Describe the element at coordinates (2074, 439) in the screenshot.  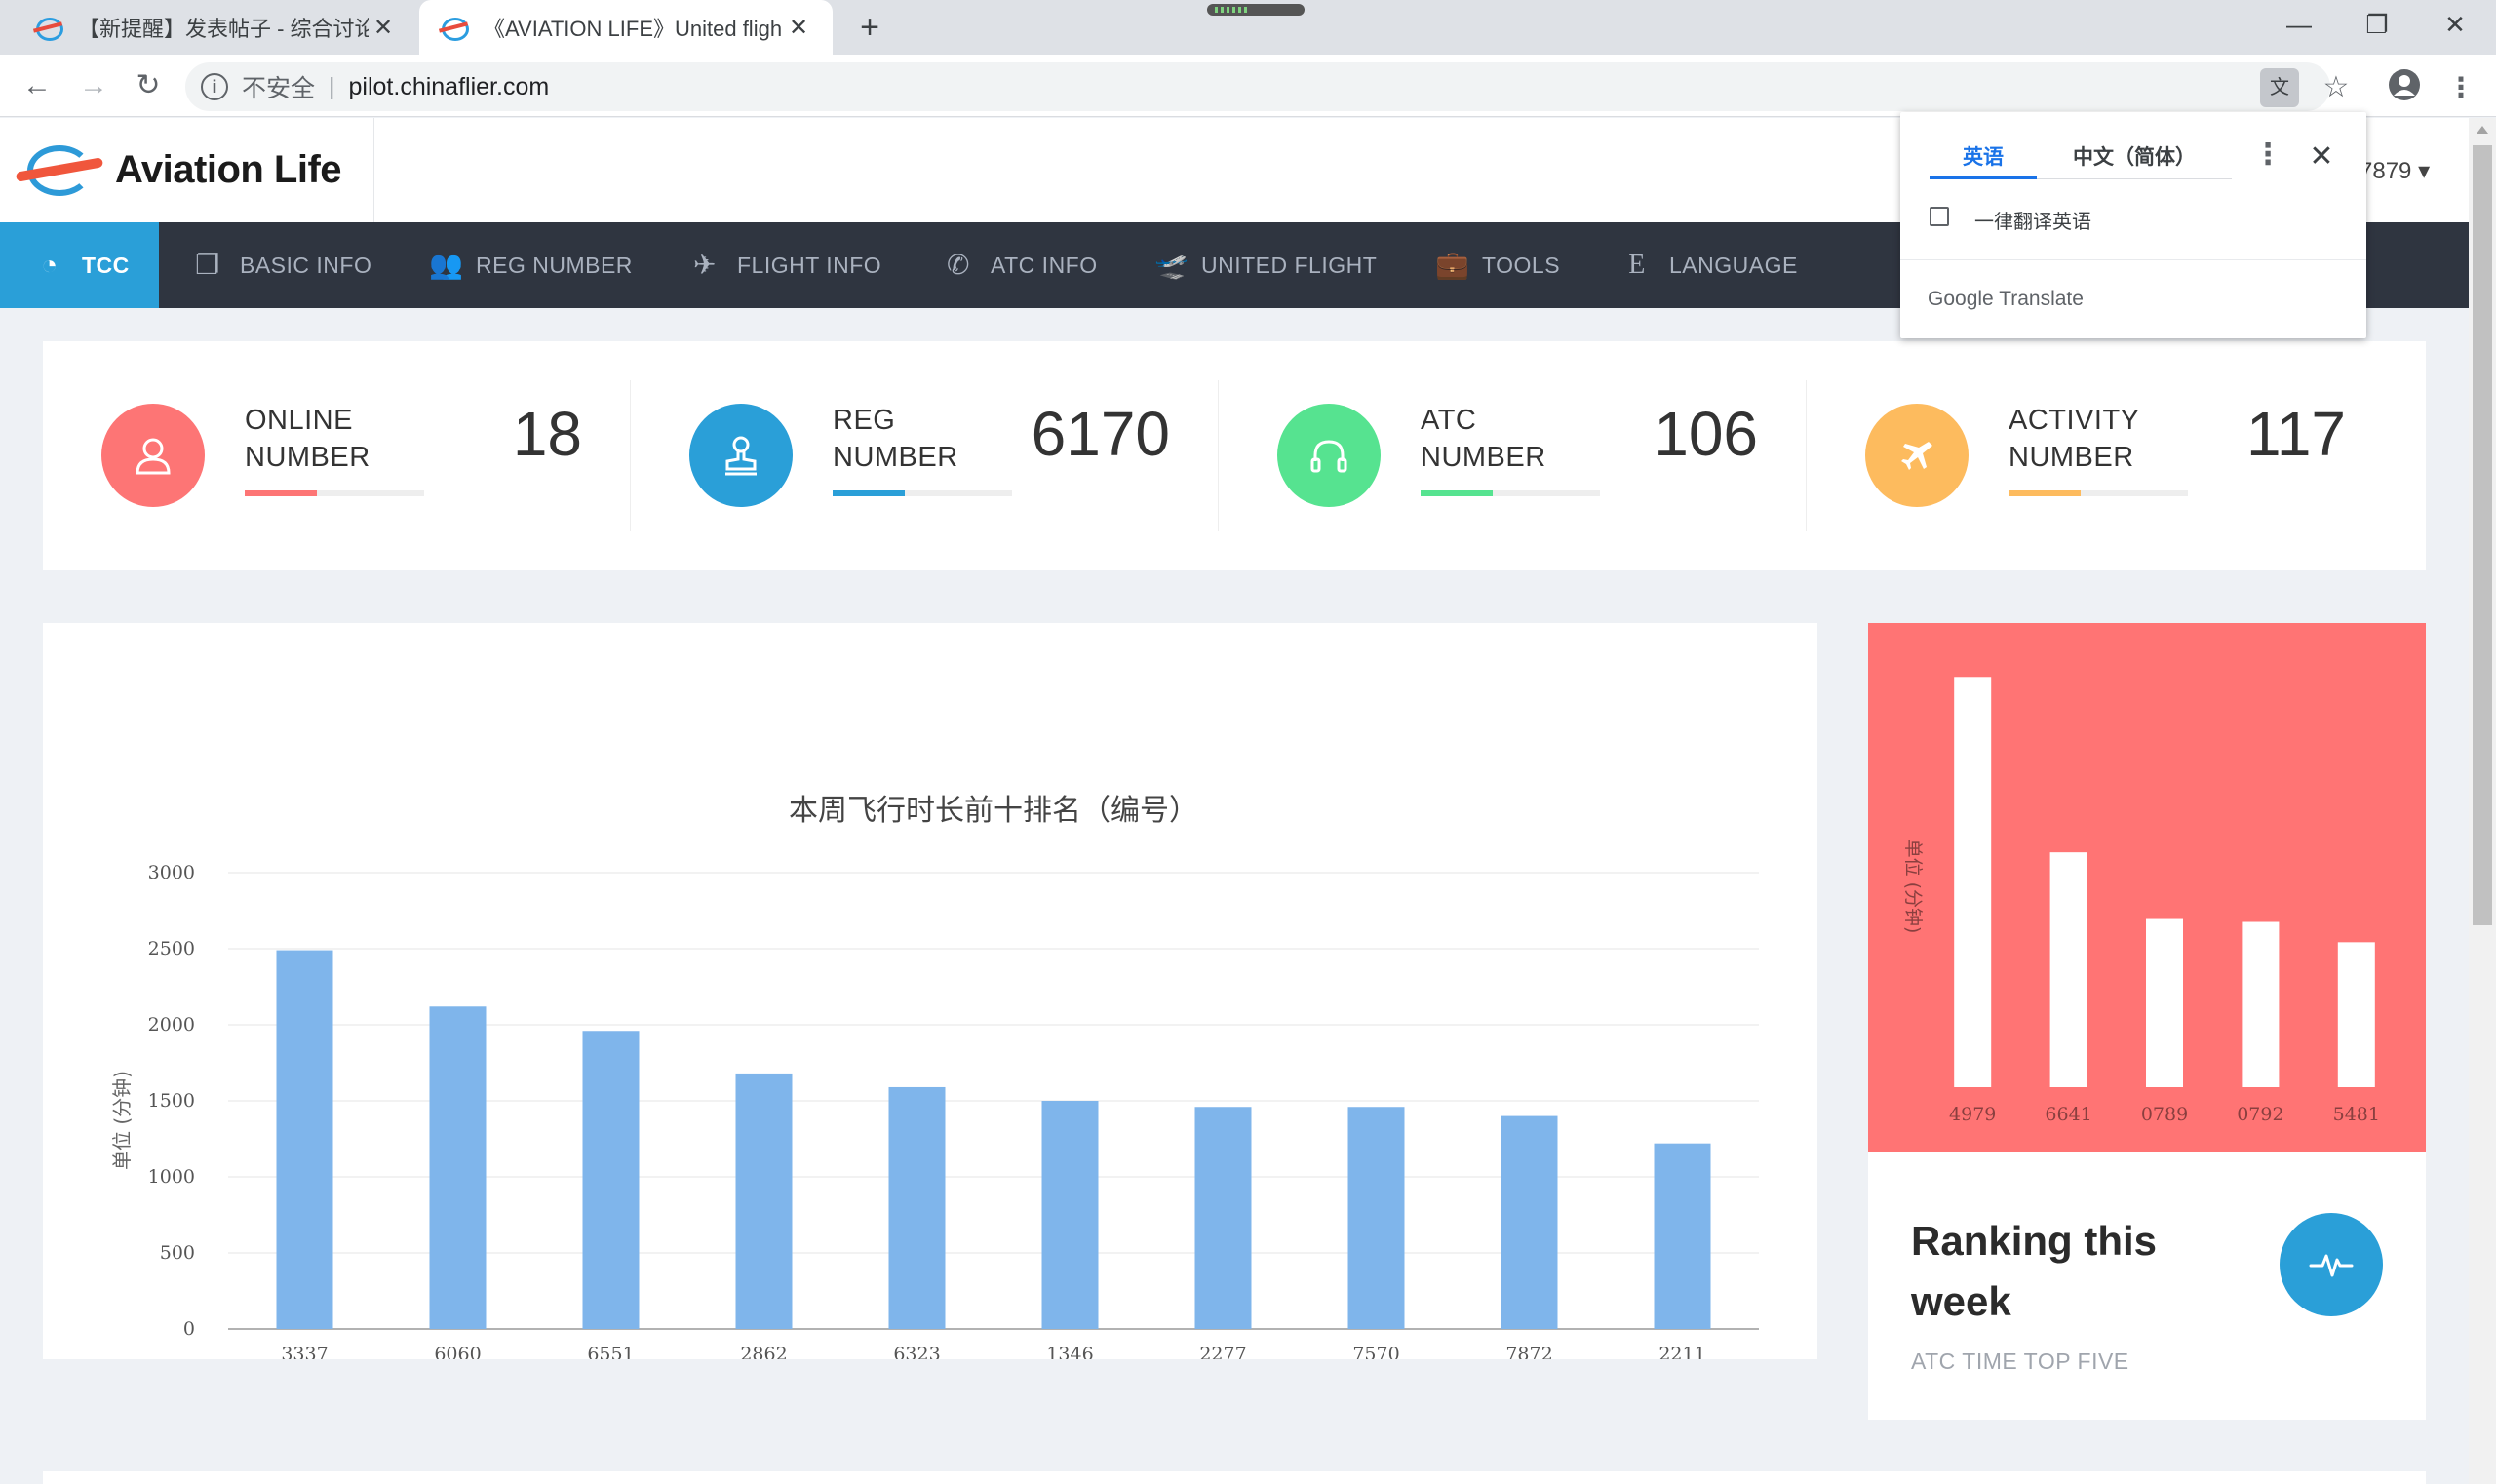
I see `stat-label: ACTIVITY NUMBER` at that location.